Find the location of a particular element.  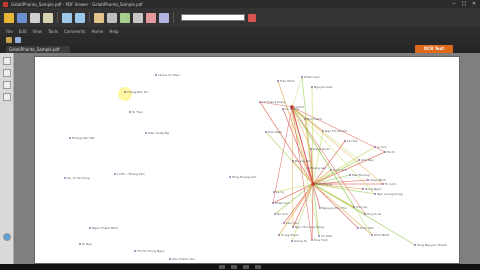

zoom-input is located at coordinates (213, 17).